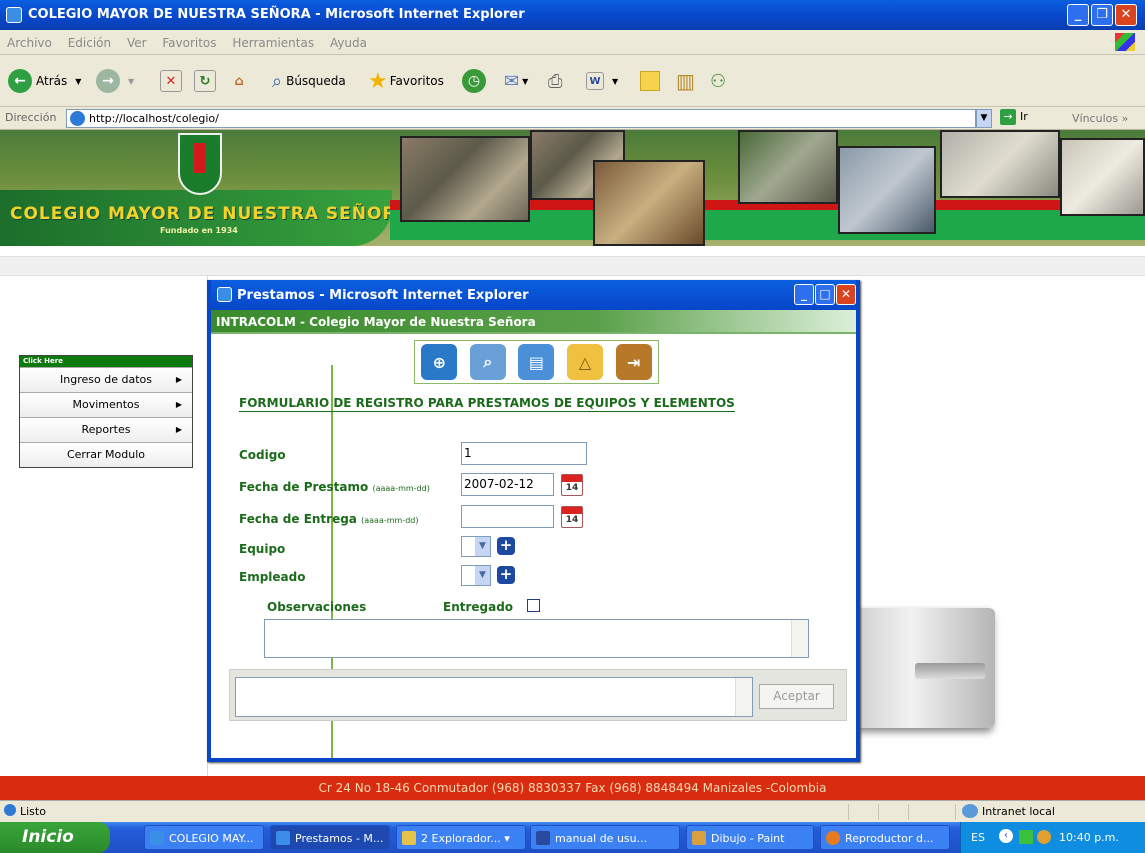  I want to click on address-label: Dirección, so click(31, 117).